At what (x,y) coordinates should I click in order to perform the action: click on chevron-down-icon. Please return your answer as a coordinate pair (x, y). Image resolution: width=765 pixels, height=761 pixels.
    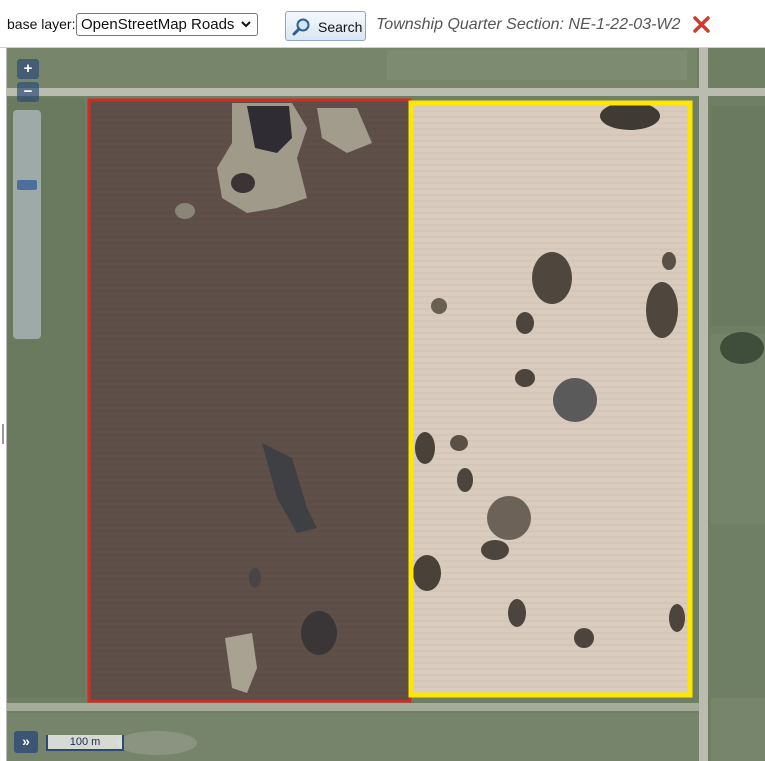
    Looking at the image, I should click on (246, 24).